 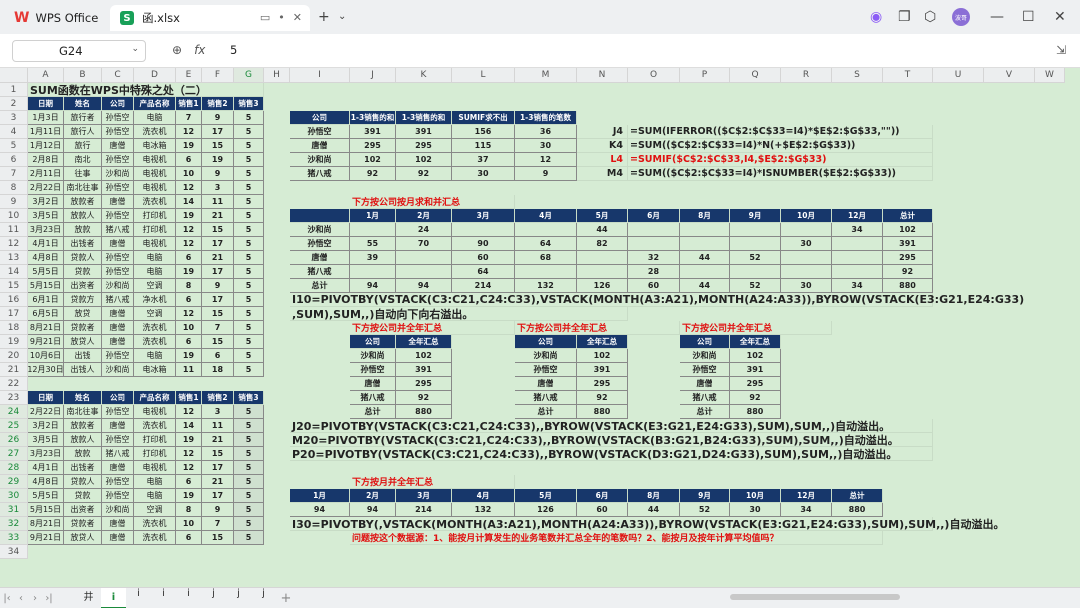 I want to click on row-header: 26, so click(x=14, y=440).